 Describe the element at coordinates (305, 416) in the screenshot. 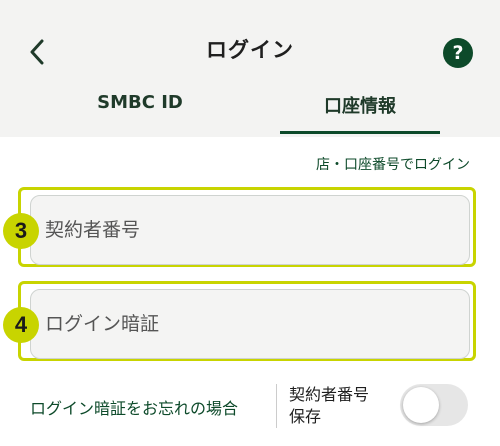

I see `save-label-line2: 保存` at that location.